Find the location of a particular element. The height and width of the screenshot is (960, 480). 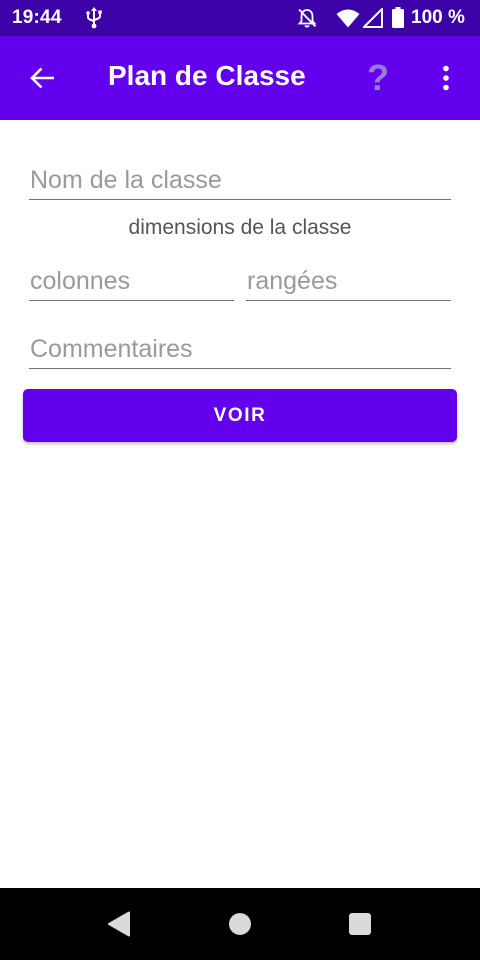

rows-field is located at coordinates (349, 279).